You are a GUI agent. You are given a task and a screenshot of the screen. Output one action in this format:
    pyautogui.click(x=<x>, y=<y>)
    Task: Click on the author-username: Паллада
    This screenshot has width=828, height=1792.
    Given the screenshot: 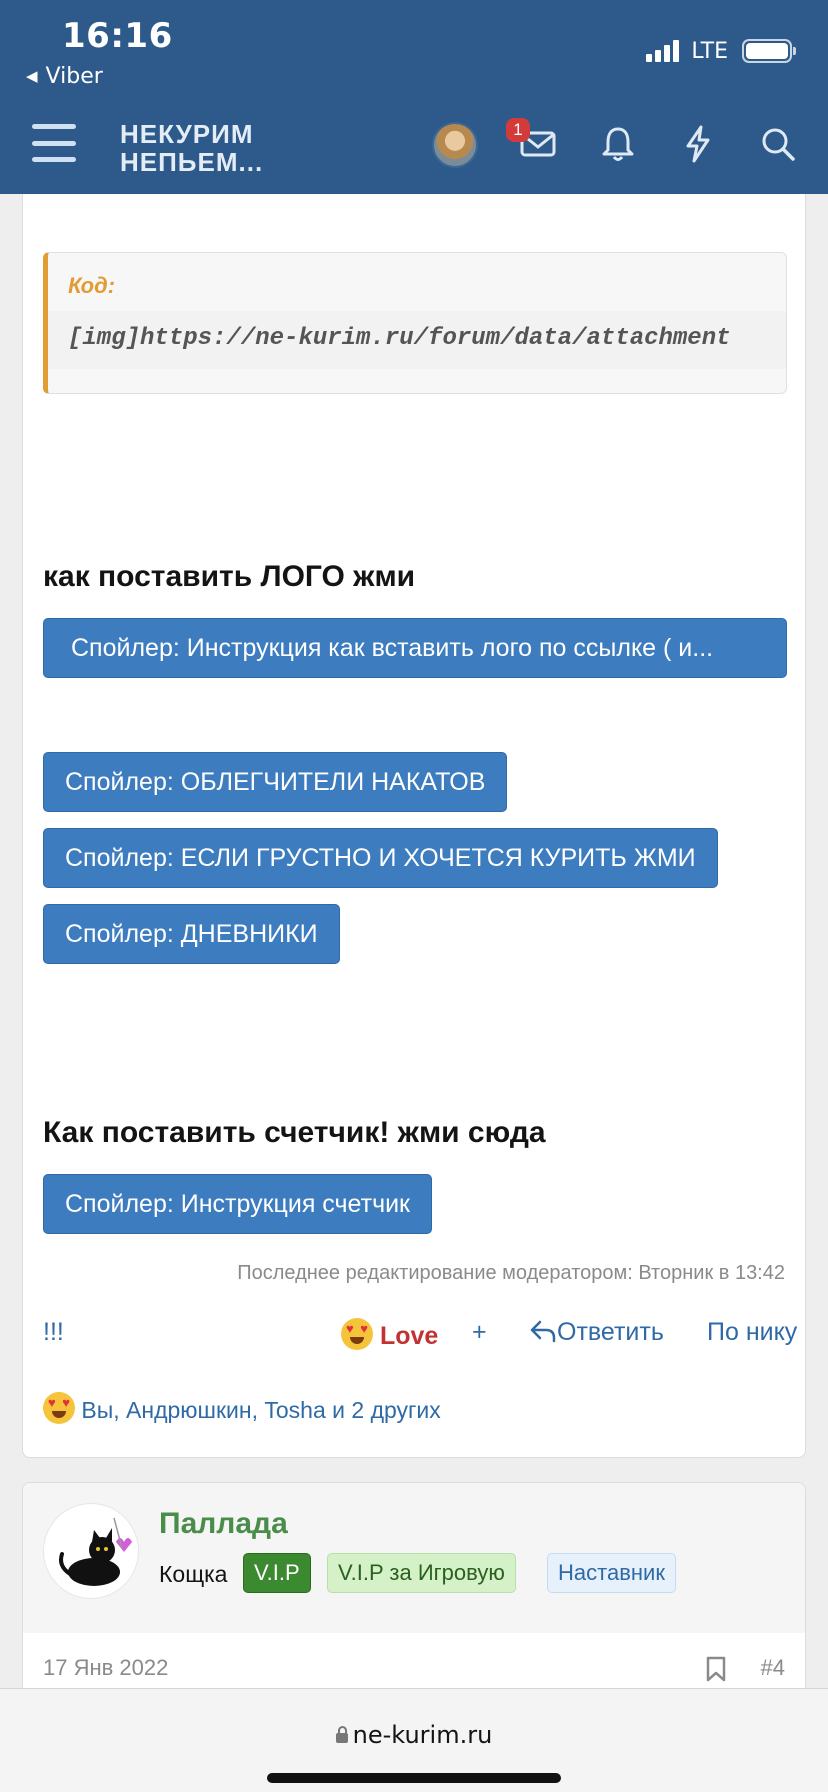 What is the action you would take?
    pyautogui.click(x=223, y=1524)
    